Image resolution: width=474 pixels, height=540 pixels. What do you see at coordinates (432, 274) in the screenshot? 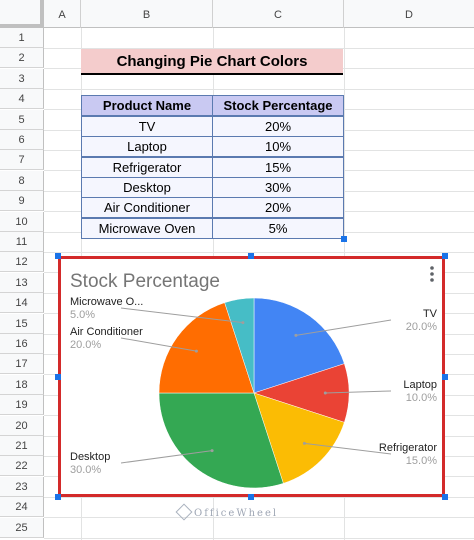
I see `more-vert-icon` at bounding box center [432, 274].